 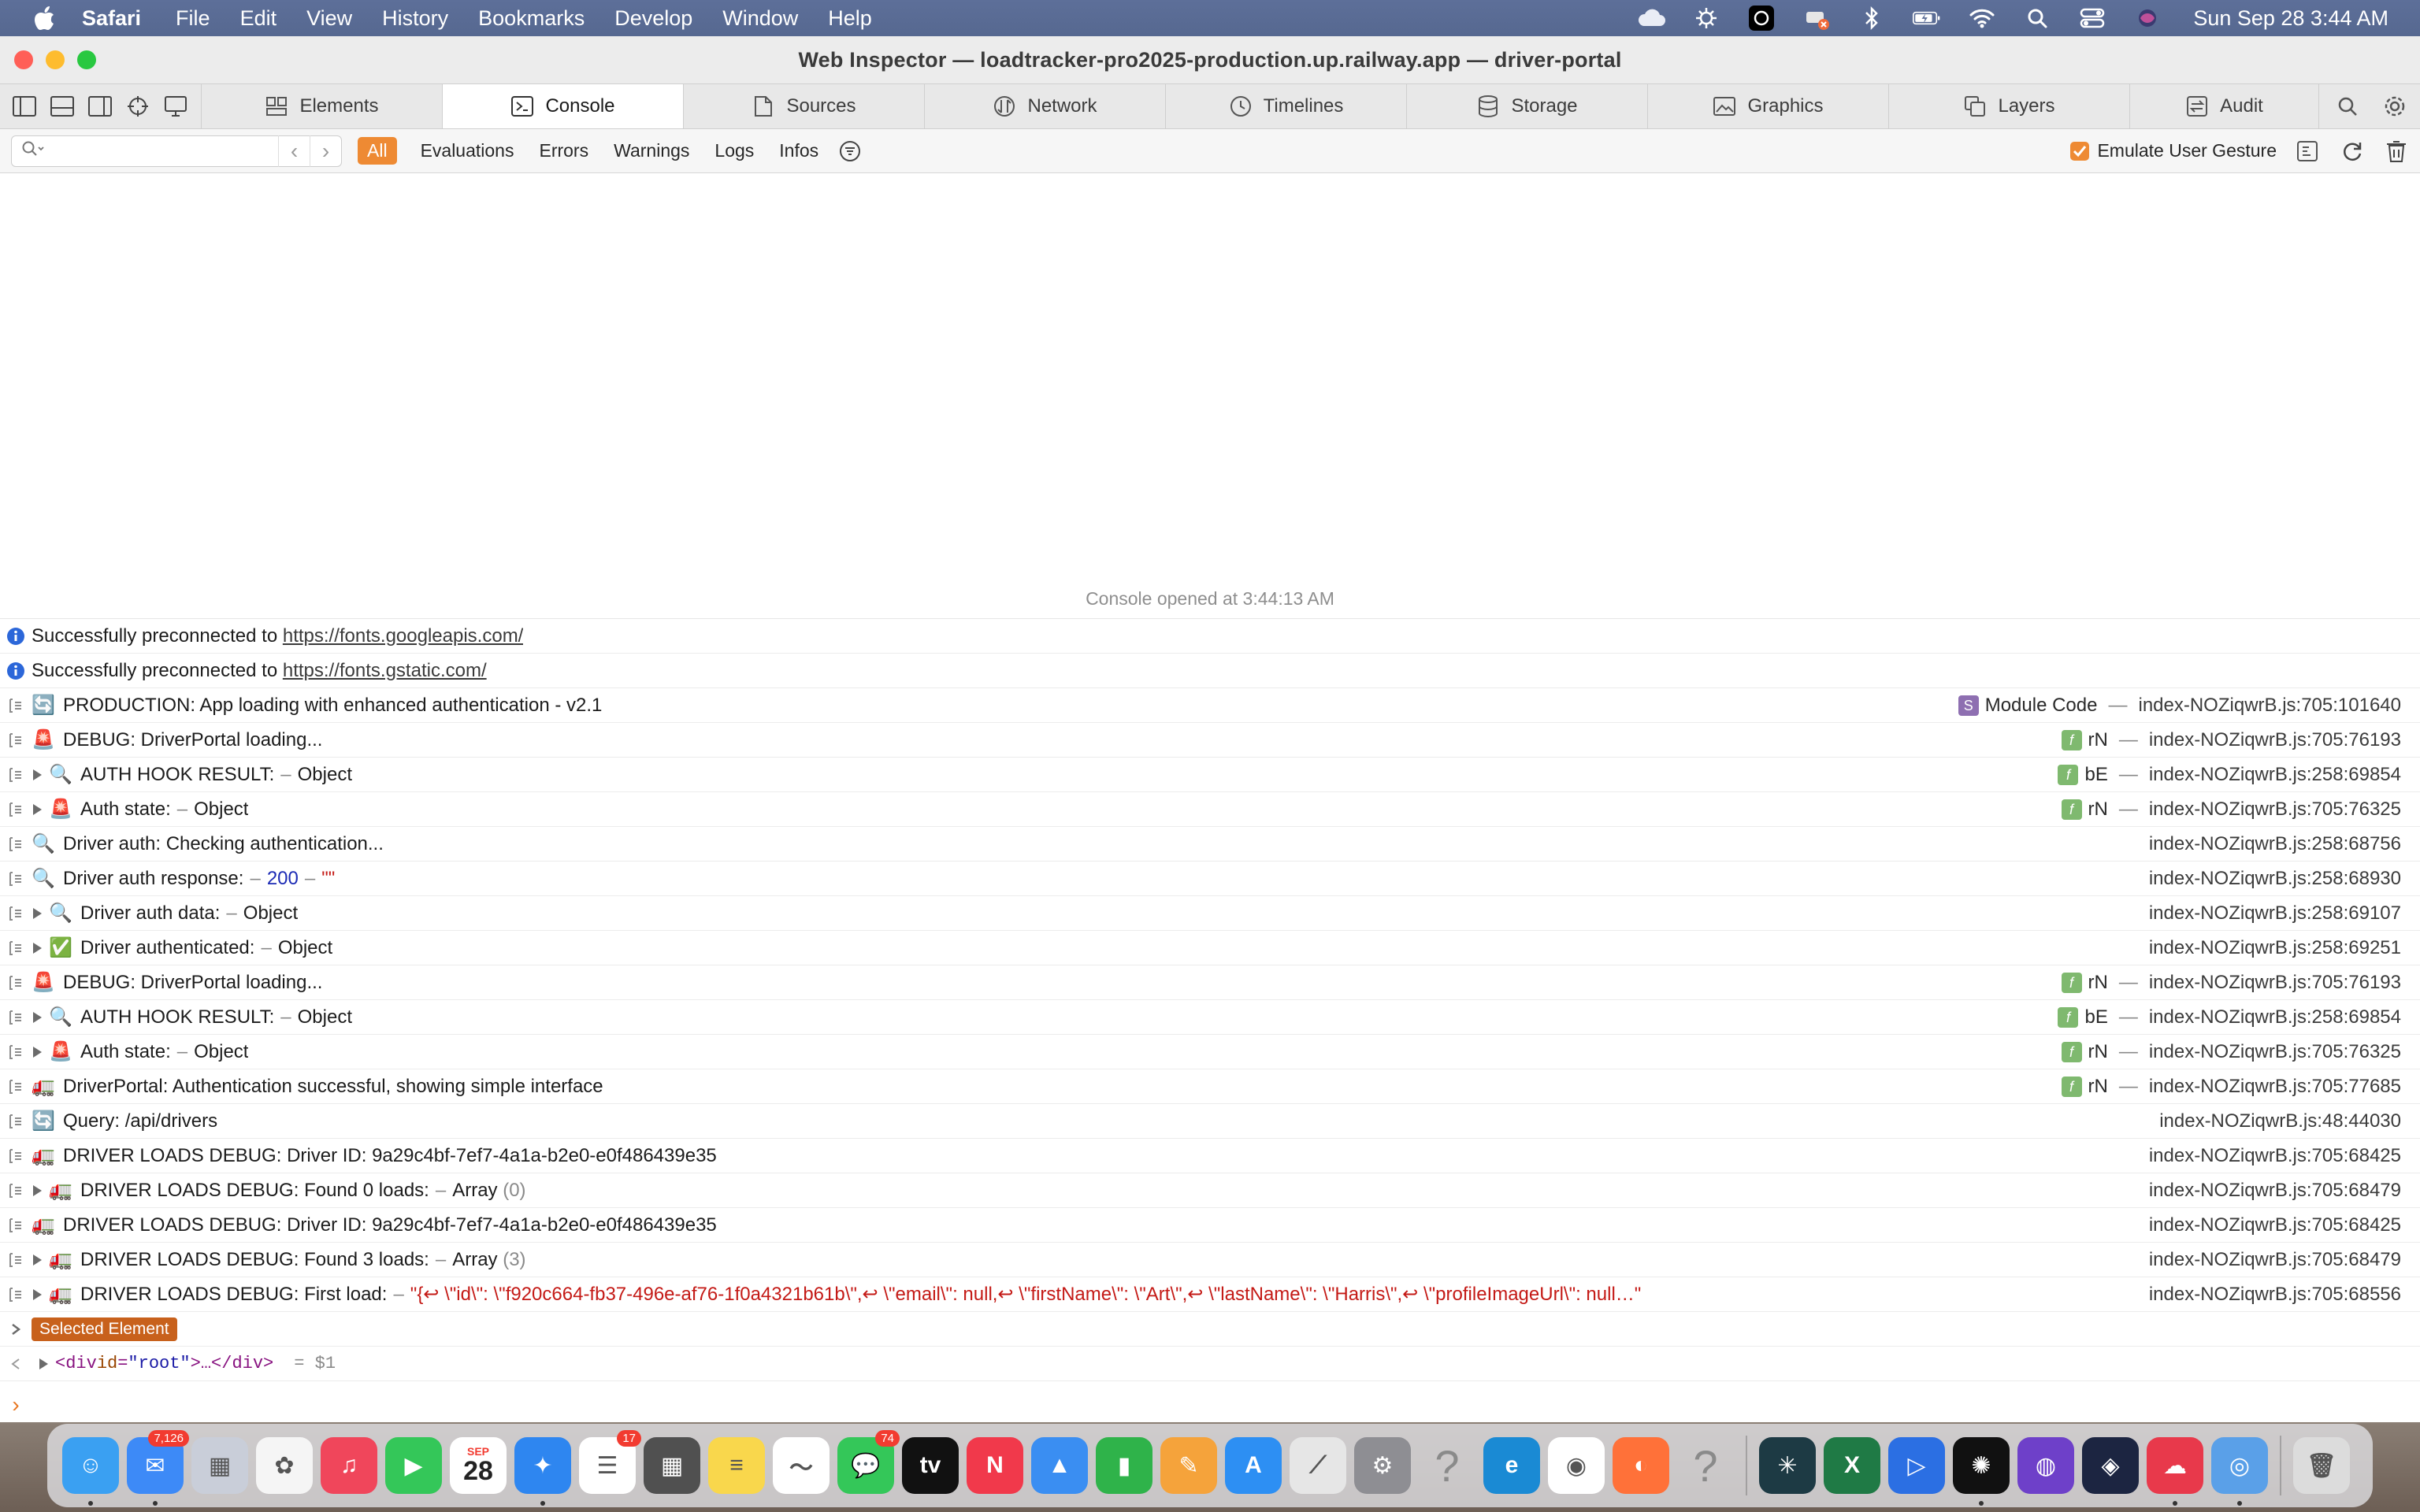 What do you see at coordinates (2110, 1465) in the screenshot?
I see `dock-app-aperture: ◈` at bounding box center [2110, 1465].